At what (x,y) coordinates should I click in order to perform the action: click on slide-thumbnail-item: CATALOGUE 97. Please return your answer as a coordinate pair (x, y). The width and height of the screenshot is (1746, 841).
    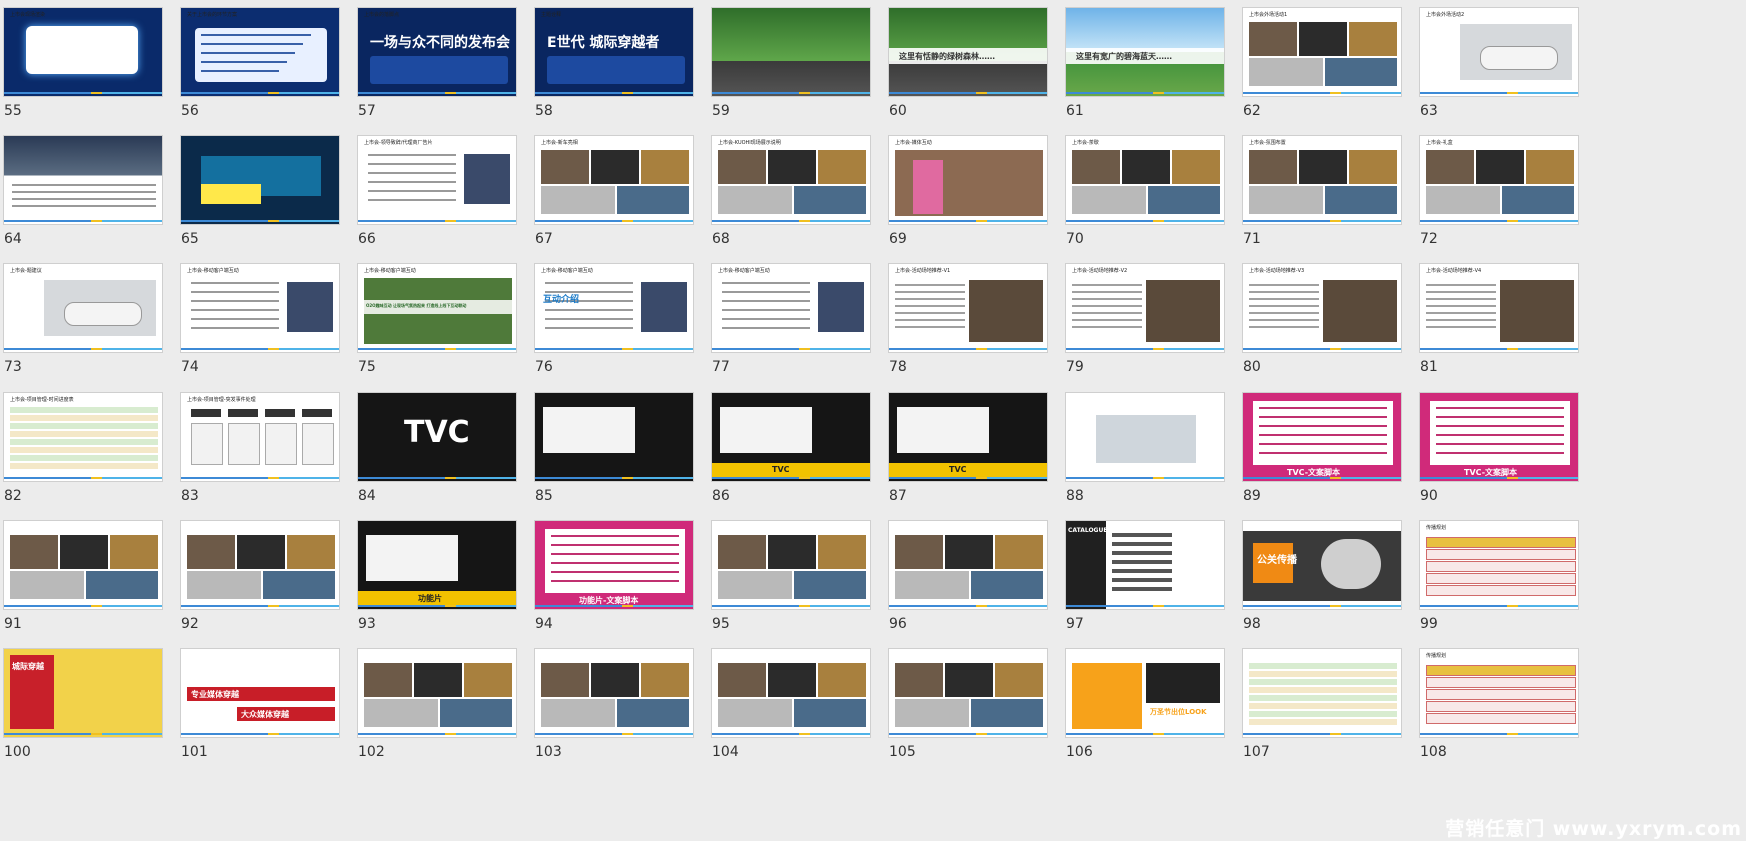
    Looking at the image, I should click on (1144, 580).